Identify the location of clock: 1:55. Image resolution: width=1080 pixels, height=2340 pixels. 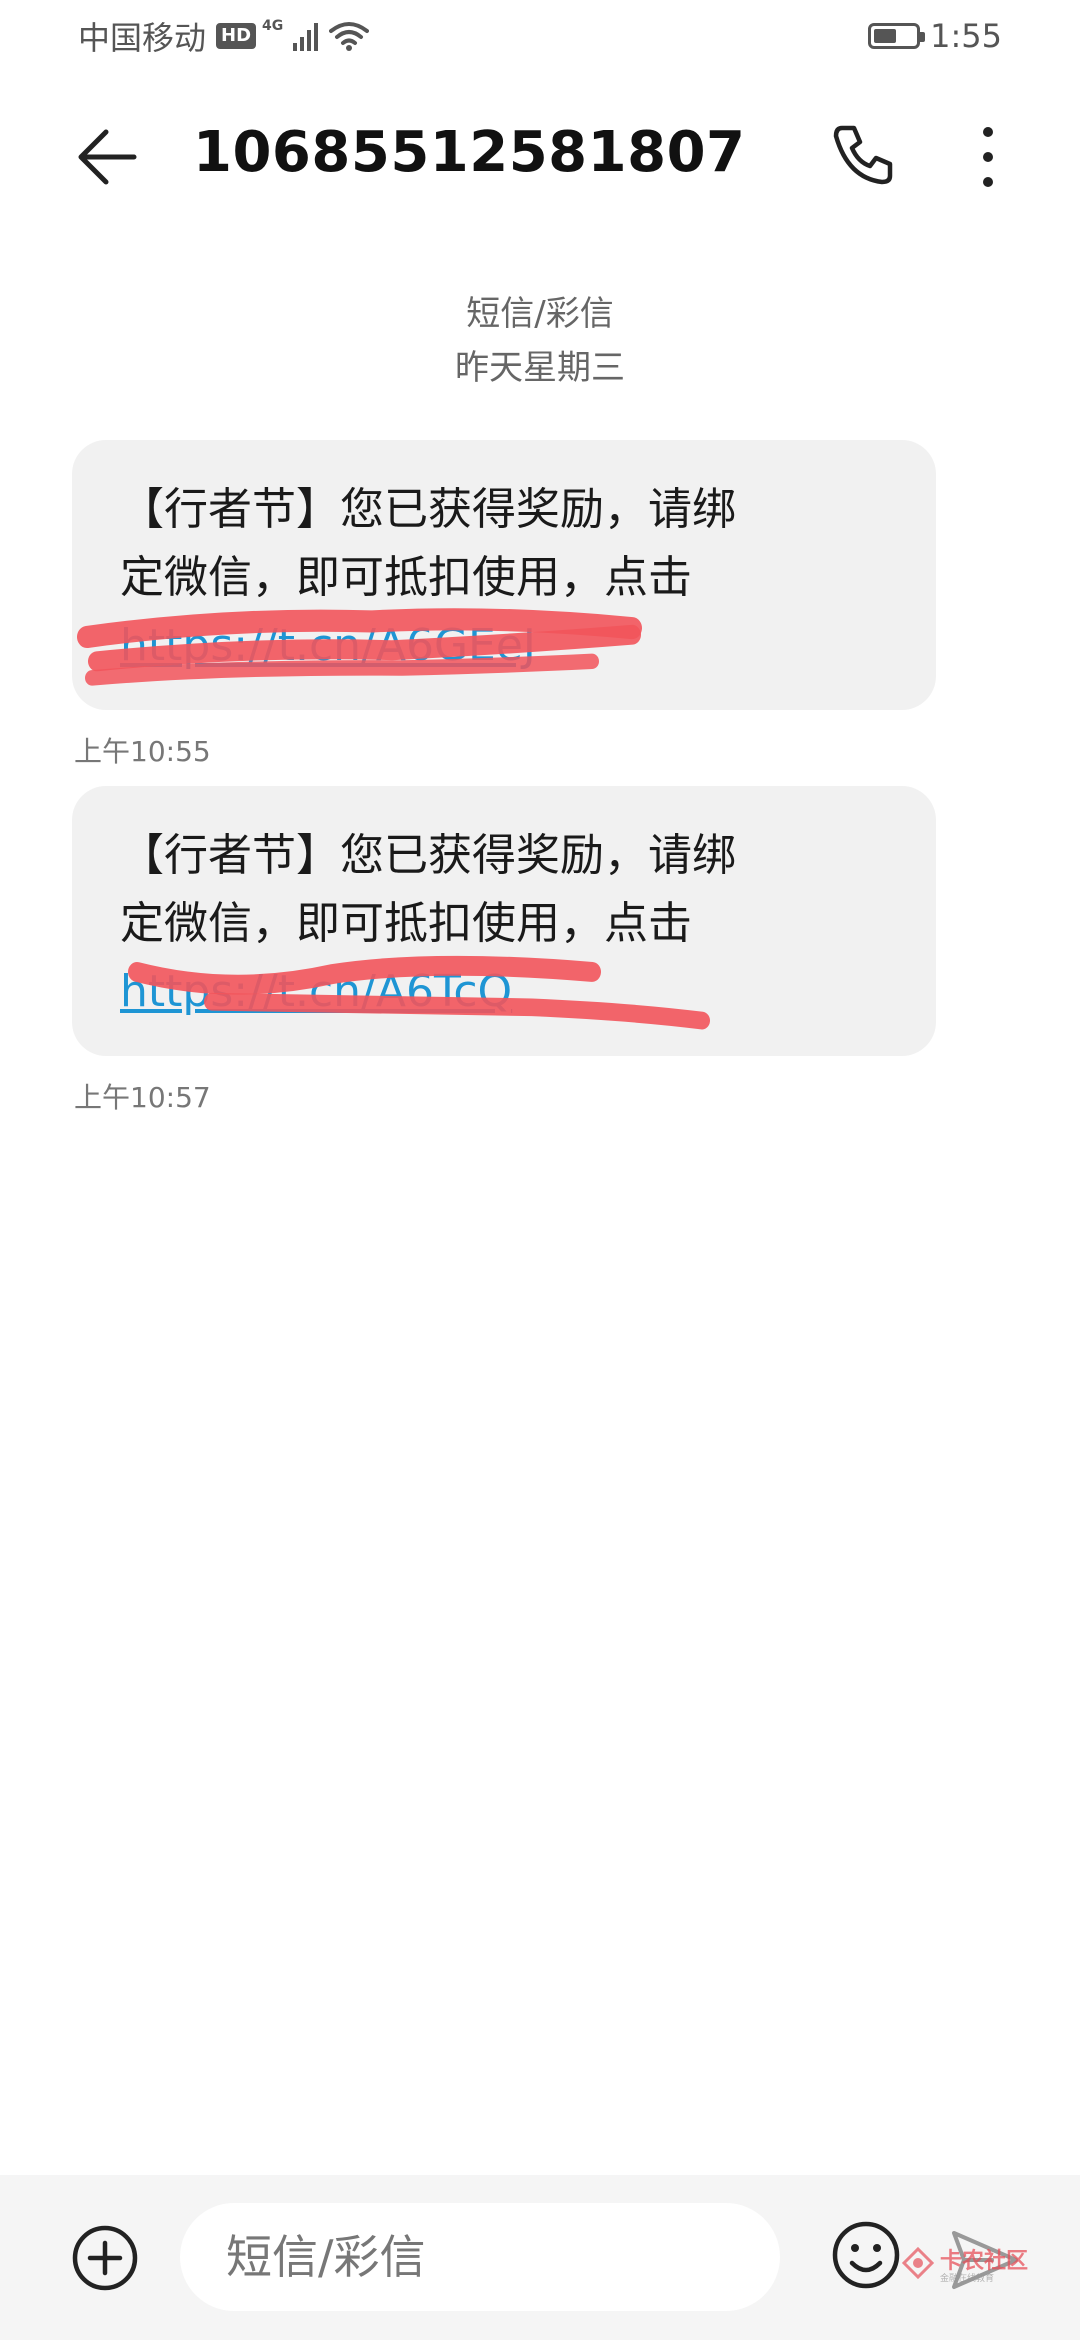
(966, 36).